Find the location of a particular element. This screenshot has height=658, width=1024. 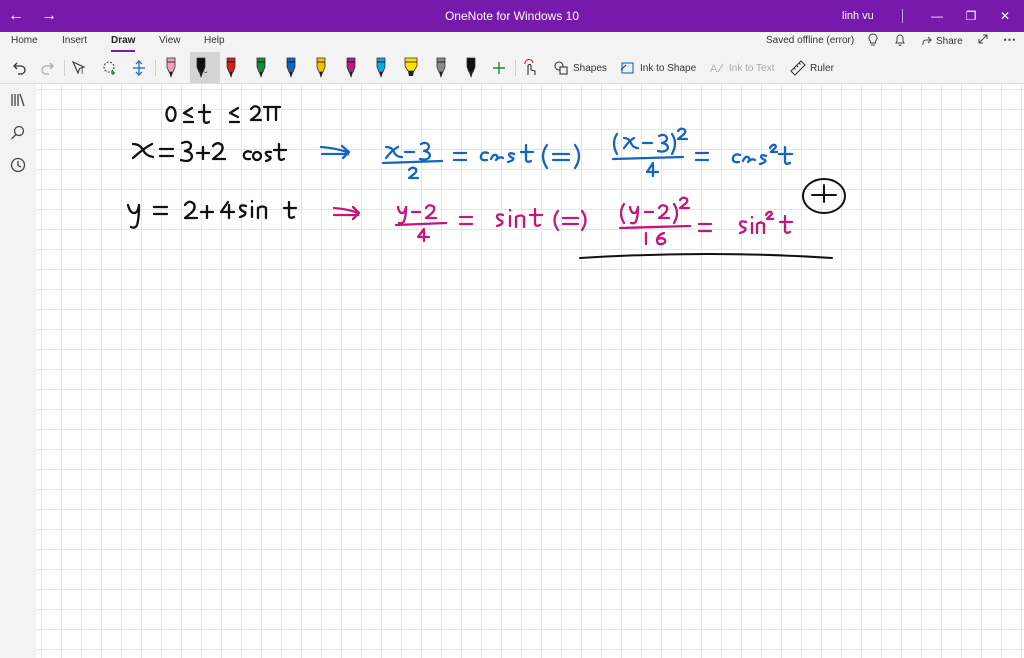

ink-to-shape-button: Ink to Shape is located at coordinates (658, 68).